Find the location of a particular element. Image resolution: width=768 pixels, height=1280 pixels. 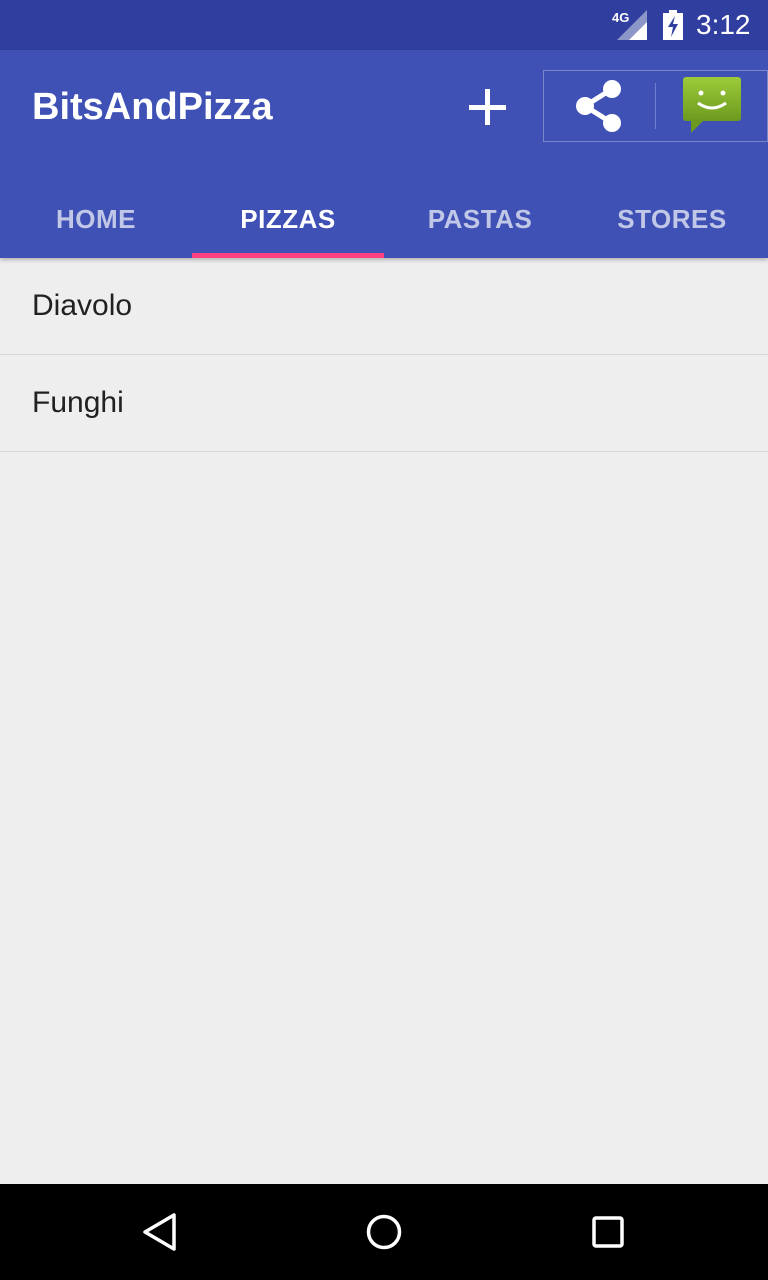

battery-icon is located at coordinates (673, 25).